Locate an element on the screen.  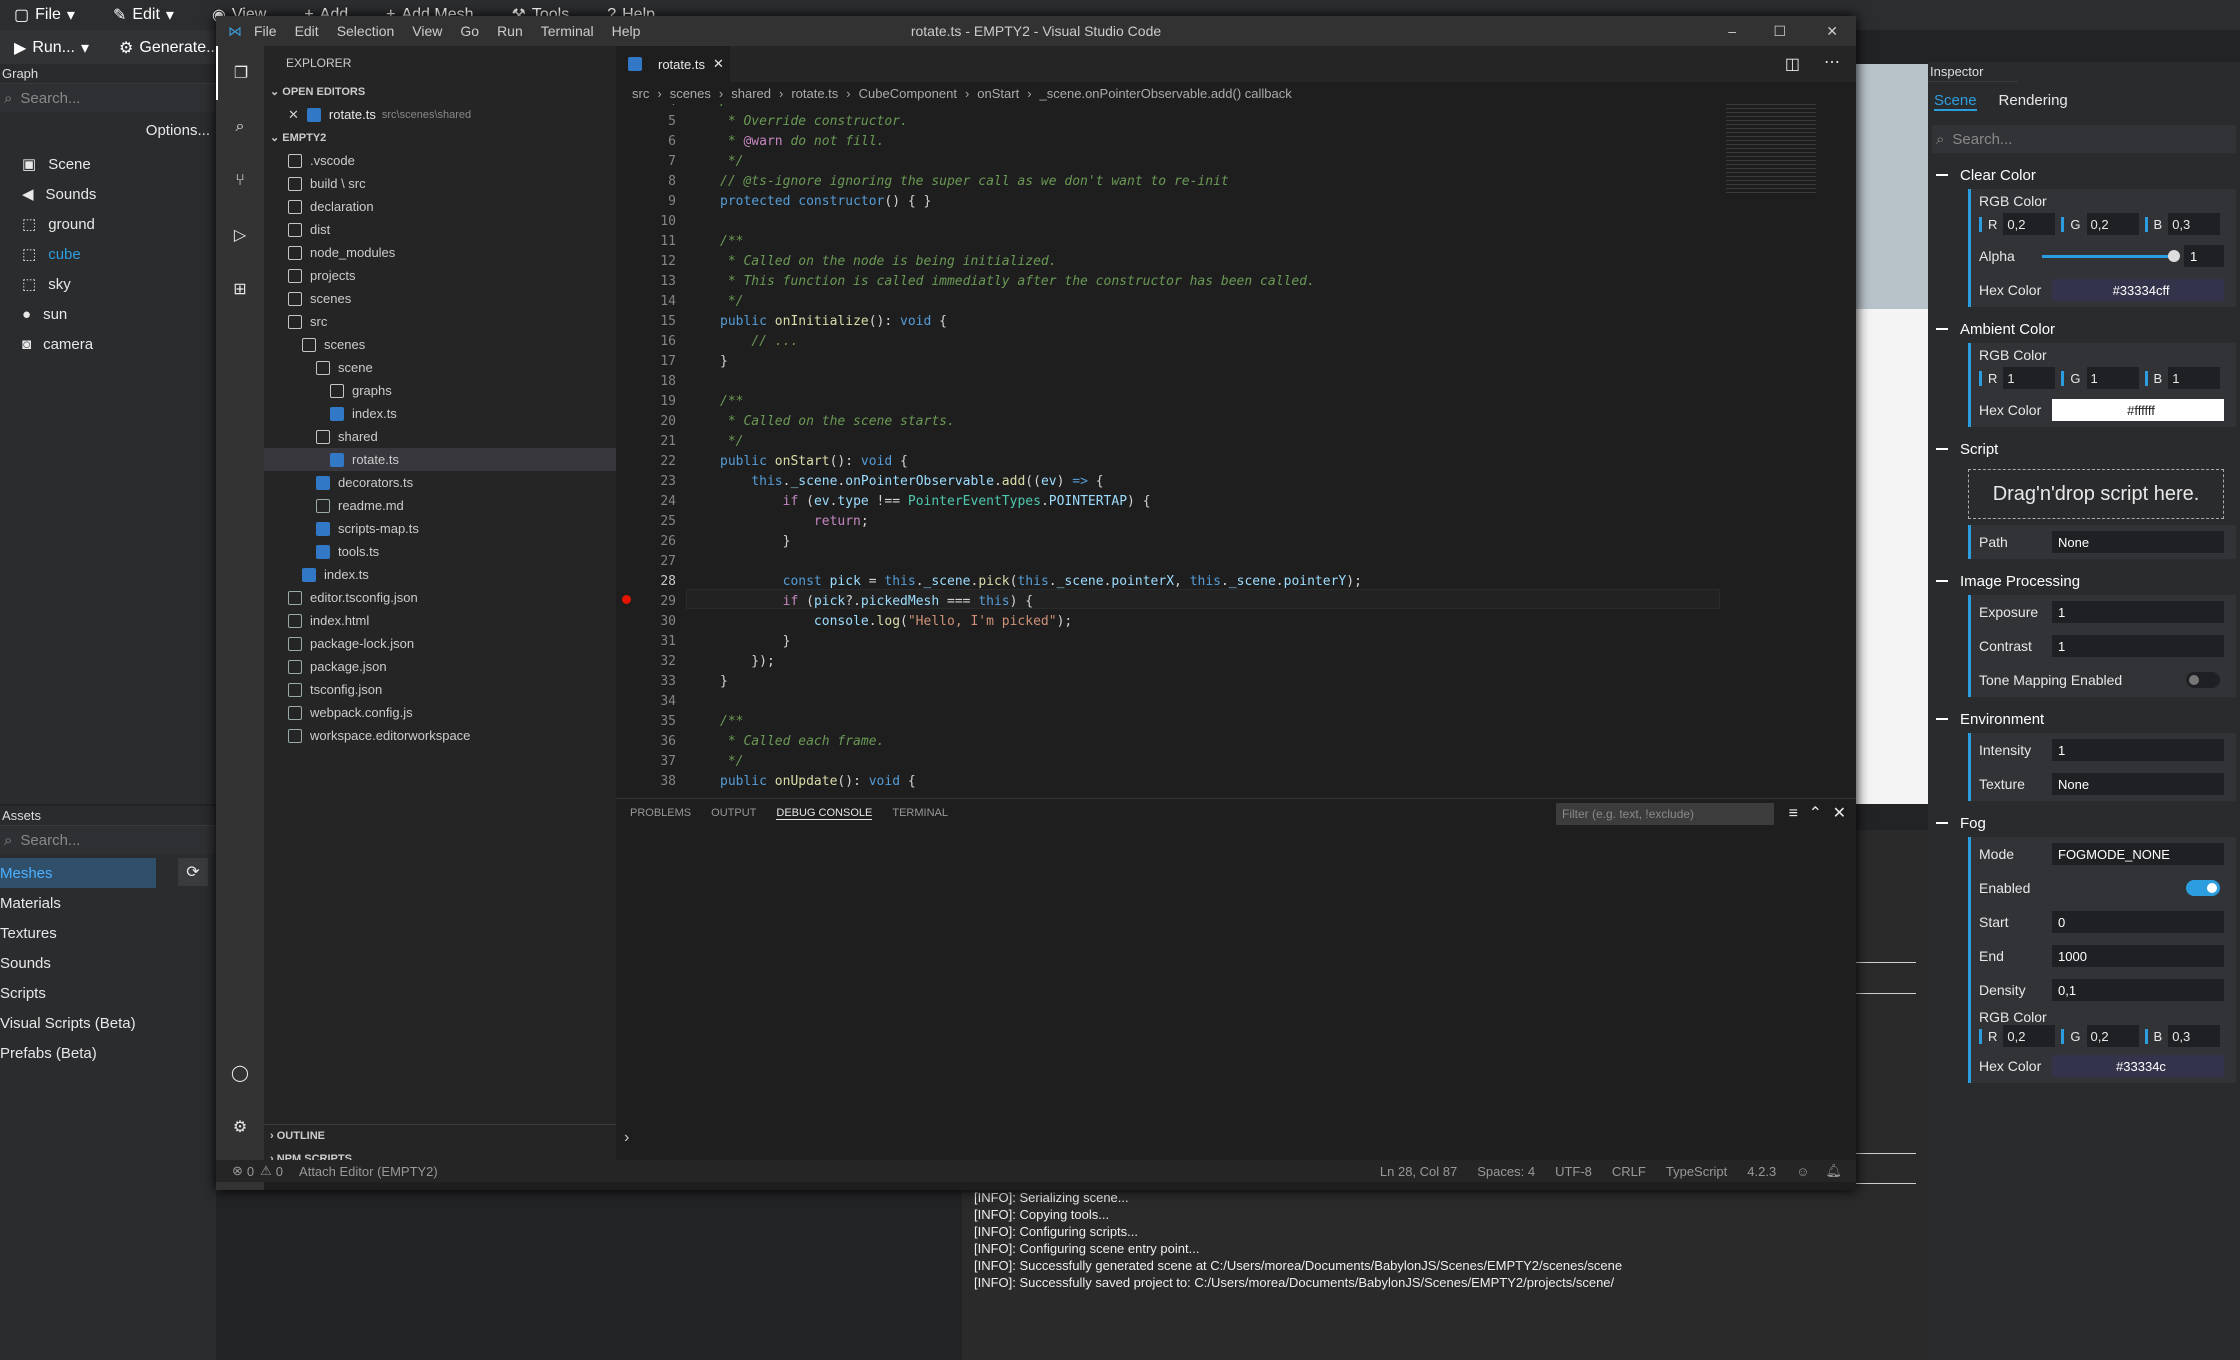
graph-item-Sounds: ◀ Sounds is located at coordinates (108, 194).